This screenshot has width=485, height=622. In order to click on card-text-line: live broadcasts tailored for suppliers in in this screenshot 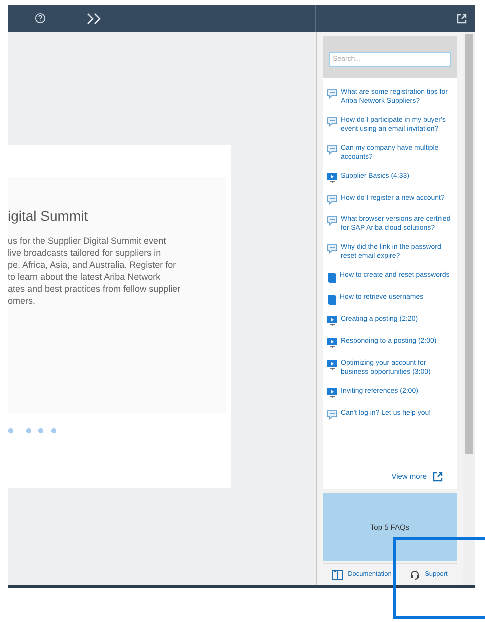, I will do `click(85, 253)`.